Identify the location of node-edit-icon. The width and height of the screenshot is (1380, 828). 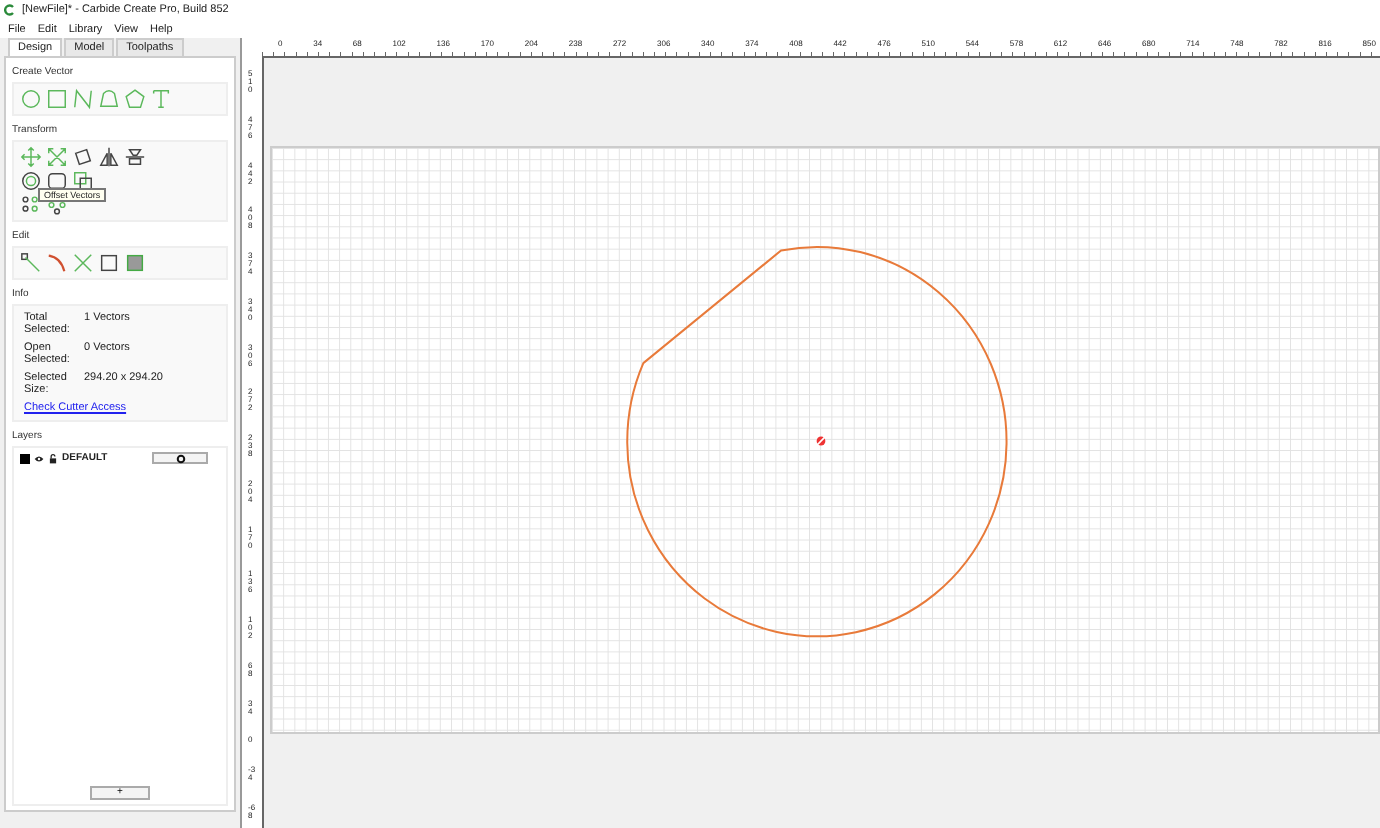
(31, 263).